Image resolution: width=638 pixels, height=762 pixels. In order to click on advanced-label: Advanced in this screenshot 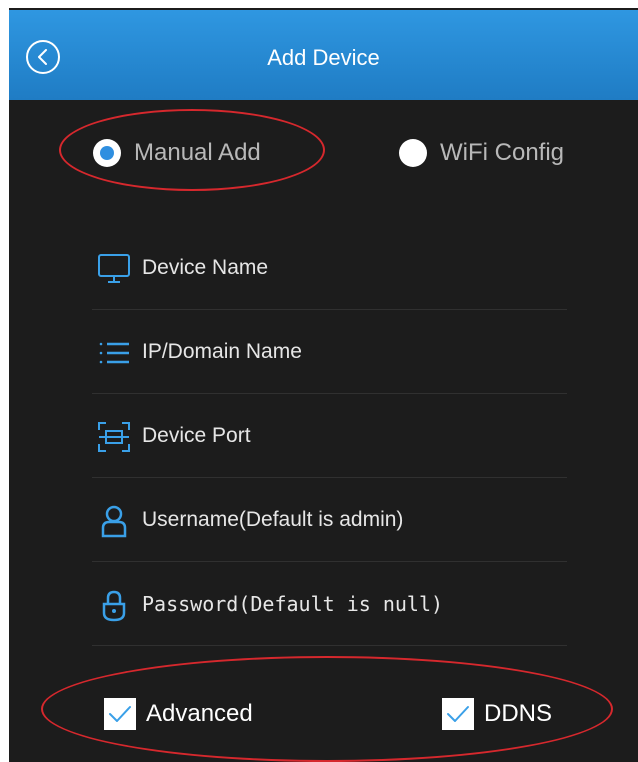, I will do `click(199, 713)`.